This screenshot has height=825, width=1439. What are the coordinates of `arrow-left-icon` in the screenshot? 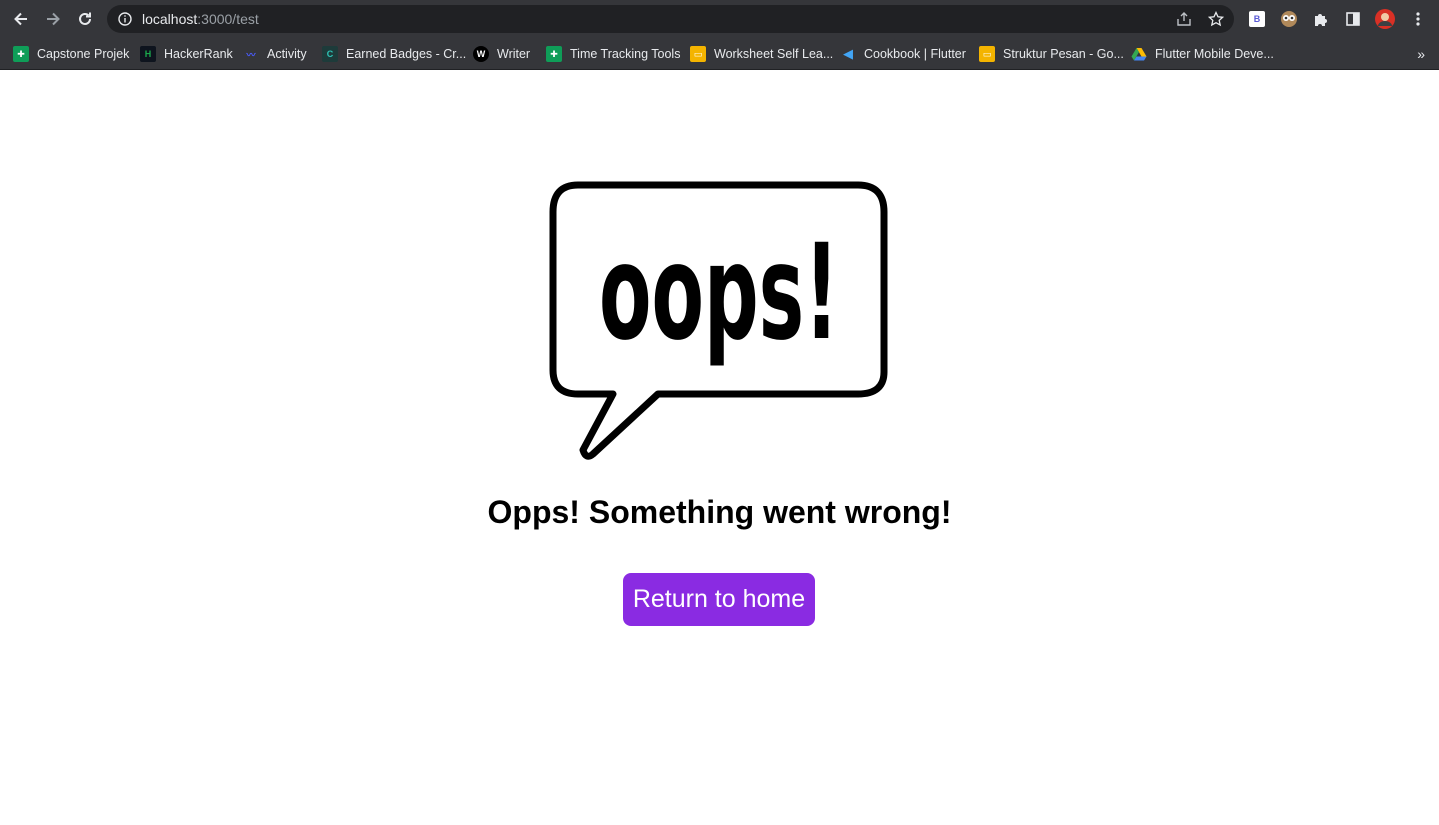 It's located at (20, 19).